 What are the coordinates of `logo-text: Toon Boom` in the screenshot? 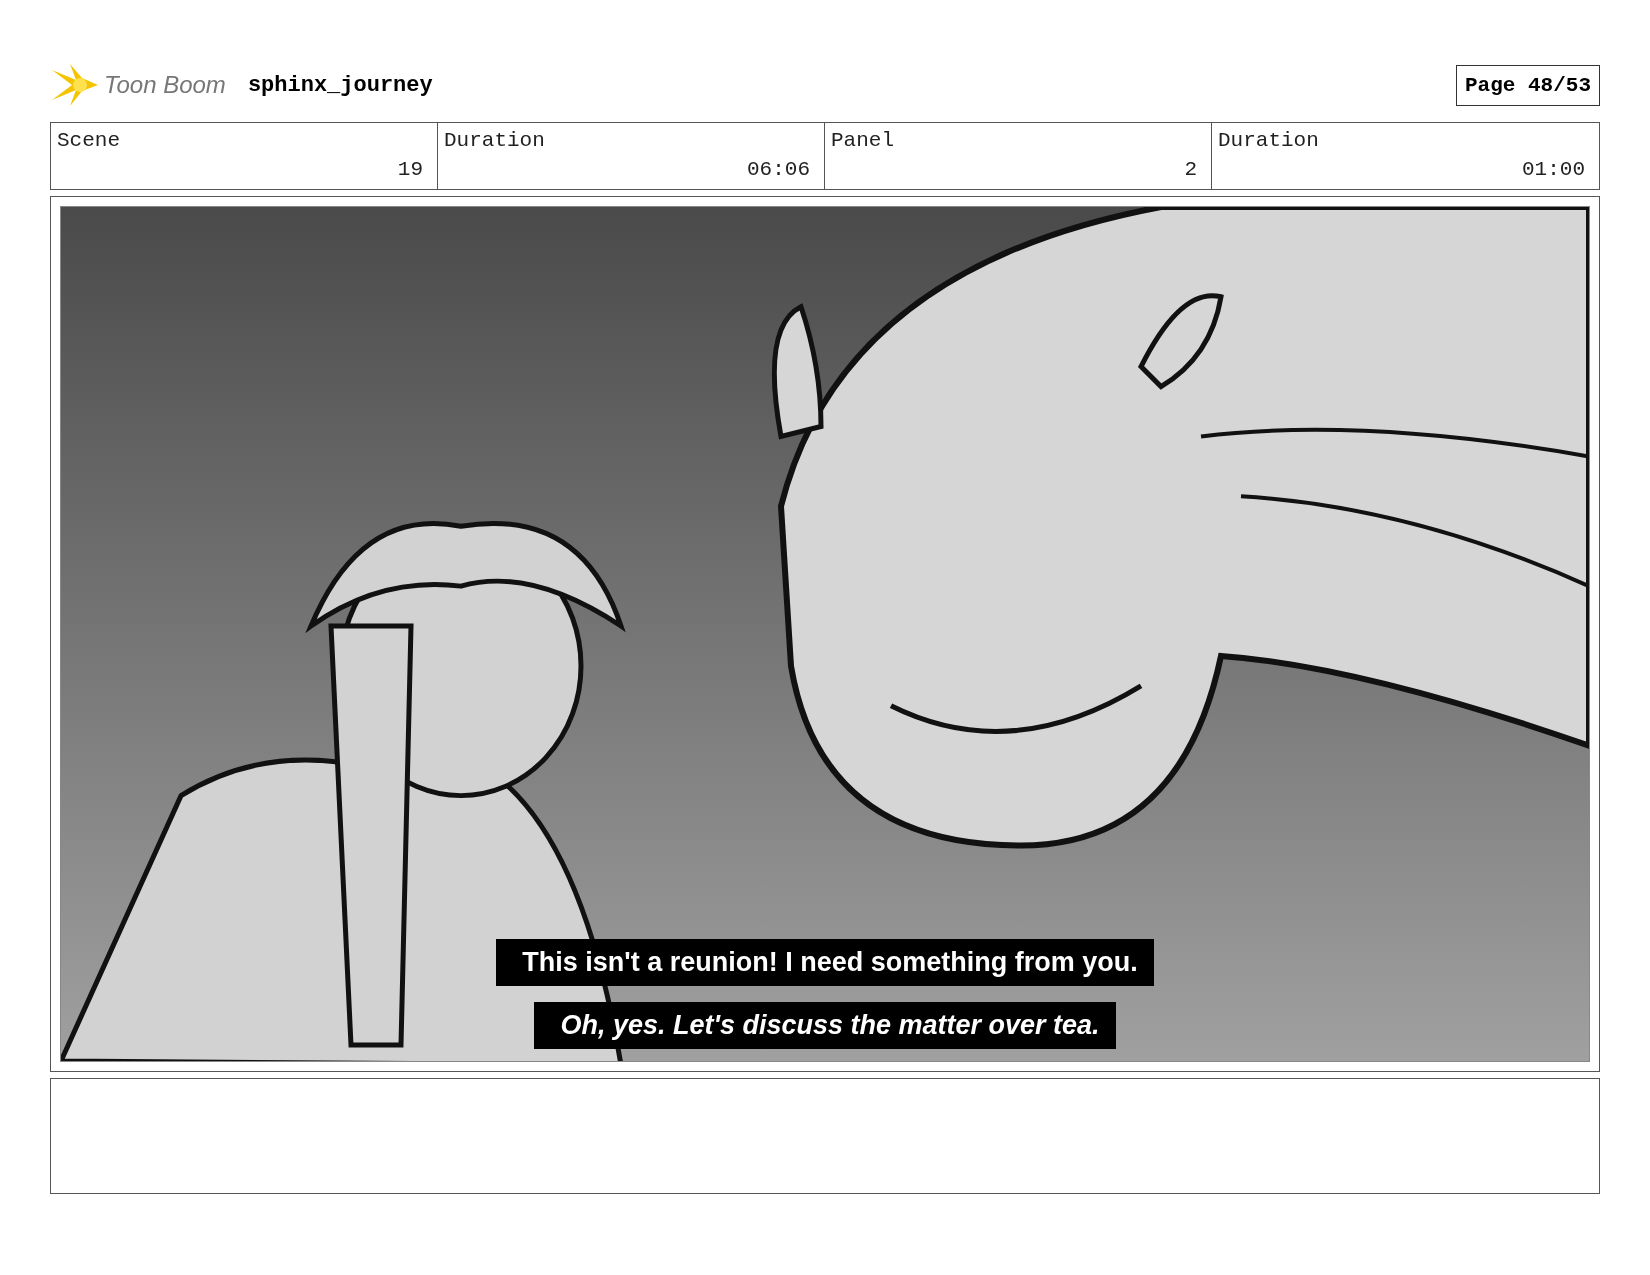 It's located at (165, 85).